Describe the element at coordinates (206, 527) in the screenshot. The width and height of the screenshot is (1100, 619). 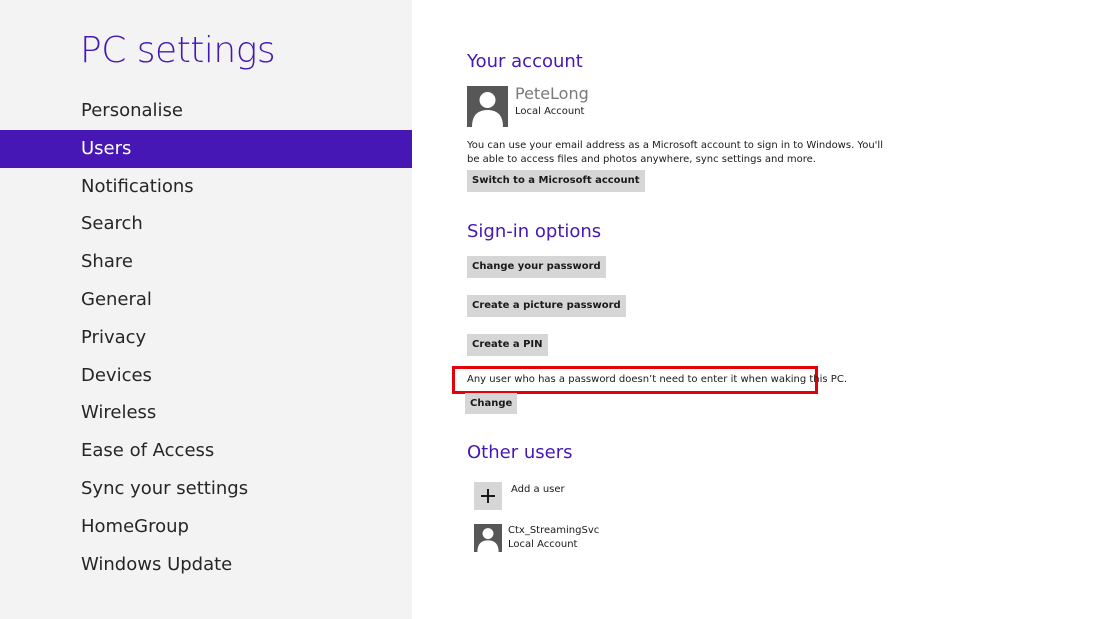
I see `sidebar-item-homegroup: HomeGroup` at that location.